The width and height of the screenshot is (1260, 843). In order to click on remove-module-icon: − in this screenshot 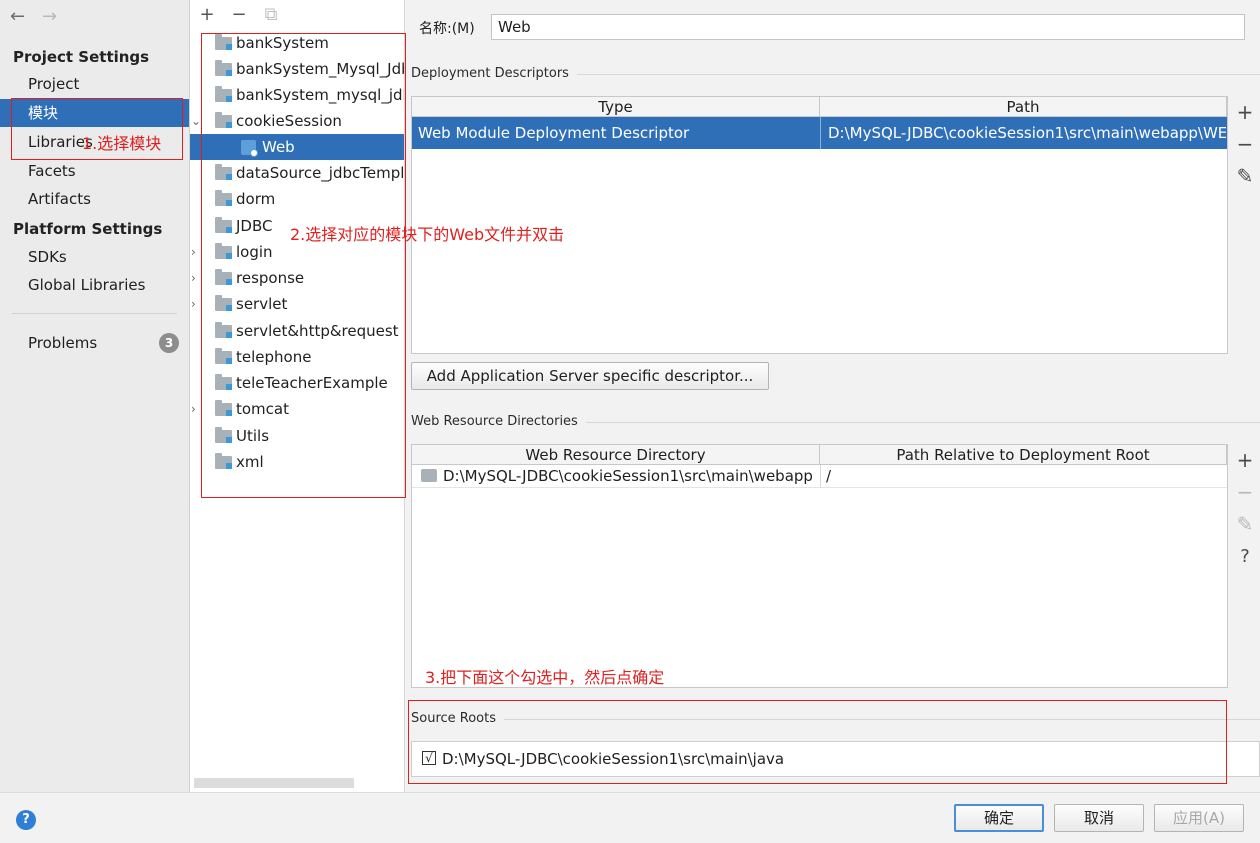, I will do `click(239, 14)`.